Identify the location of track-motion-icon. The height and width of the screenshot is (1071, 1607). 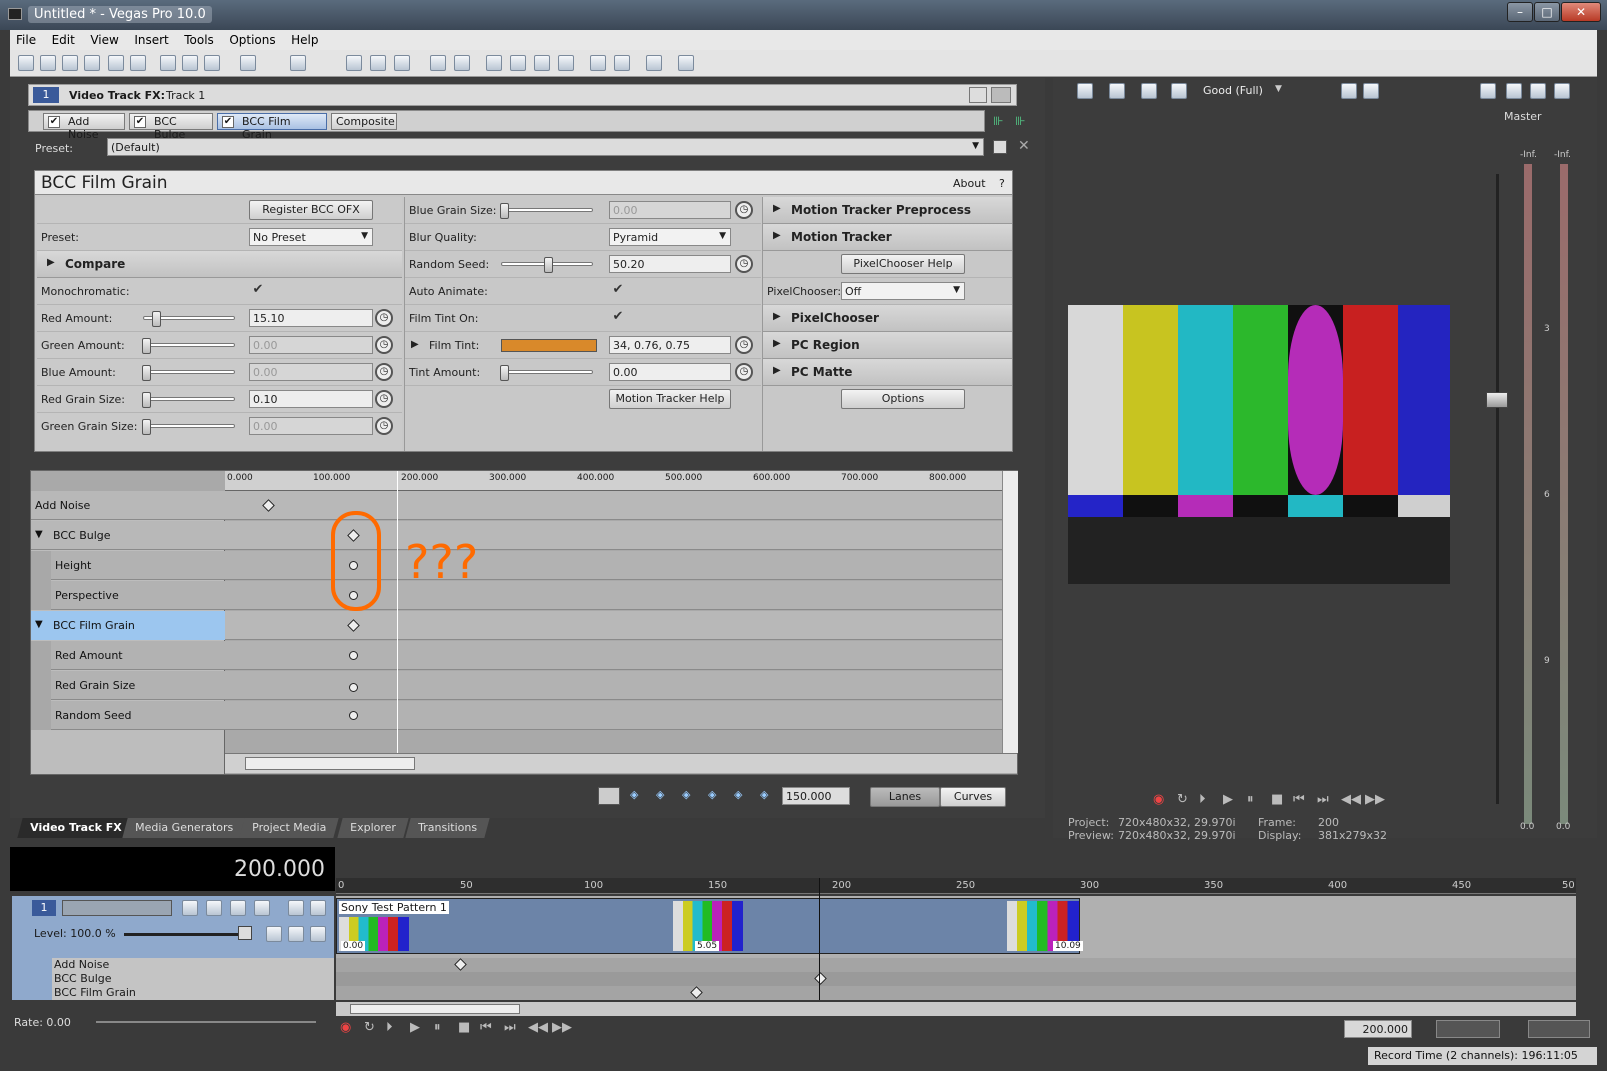
(190, 908).